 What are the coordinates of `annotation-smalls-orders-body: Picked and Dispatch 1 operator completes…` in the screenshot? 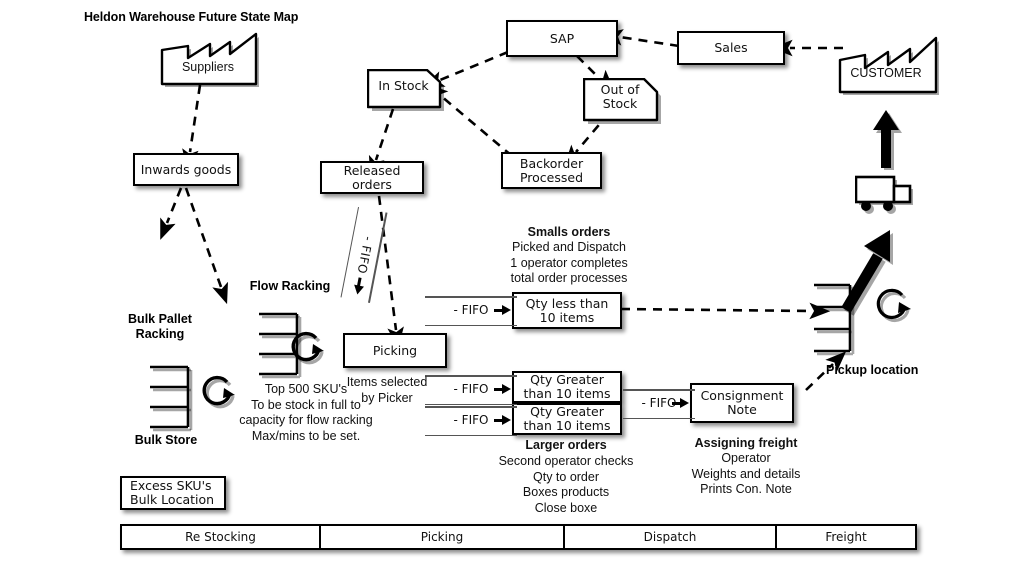 It's located at (569, 263).